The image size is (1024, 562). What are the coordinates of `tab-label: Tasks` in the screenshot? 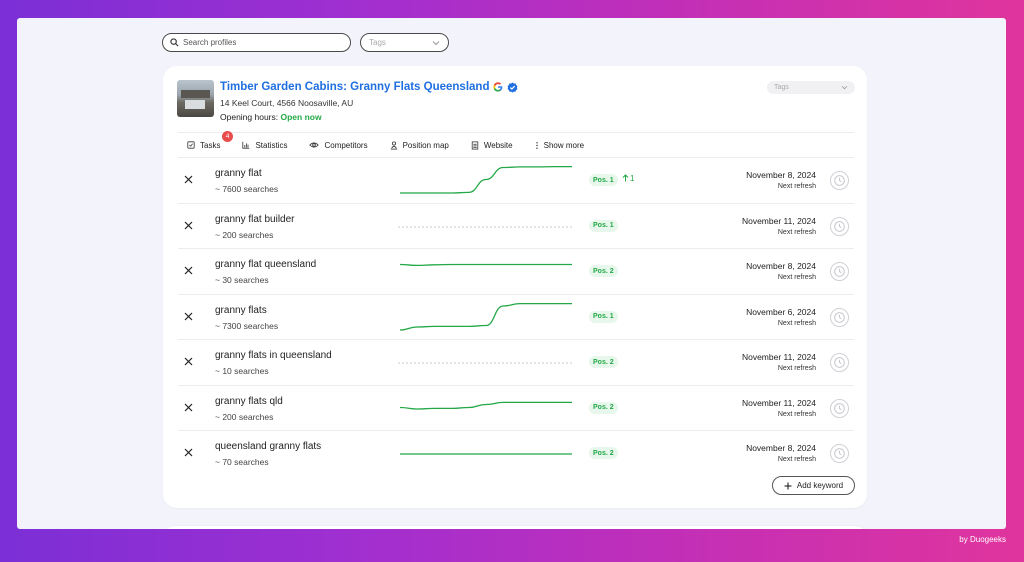 It's located at (210, 145).